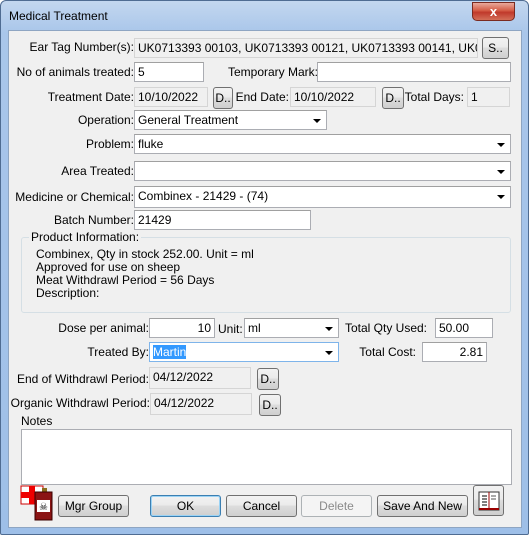 The image size is (529, 535). Describe the element at coordinates (118, 352) in the screenshot. I see `treated-by-label: Treated By:` at that location.